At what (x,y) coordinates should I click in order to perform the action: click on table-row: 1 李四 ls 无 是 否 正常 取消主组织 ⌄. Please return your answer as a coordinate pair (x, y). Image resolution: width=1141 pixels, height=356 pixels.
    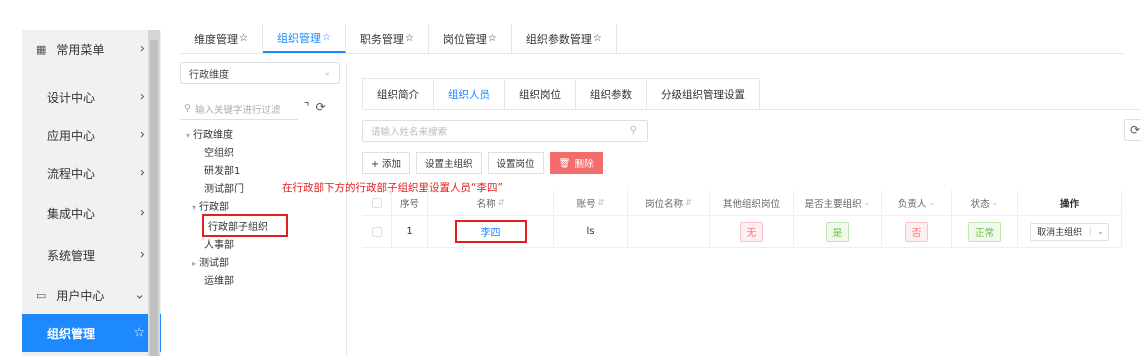
    Looking at the image, I should click on (742, 232).